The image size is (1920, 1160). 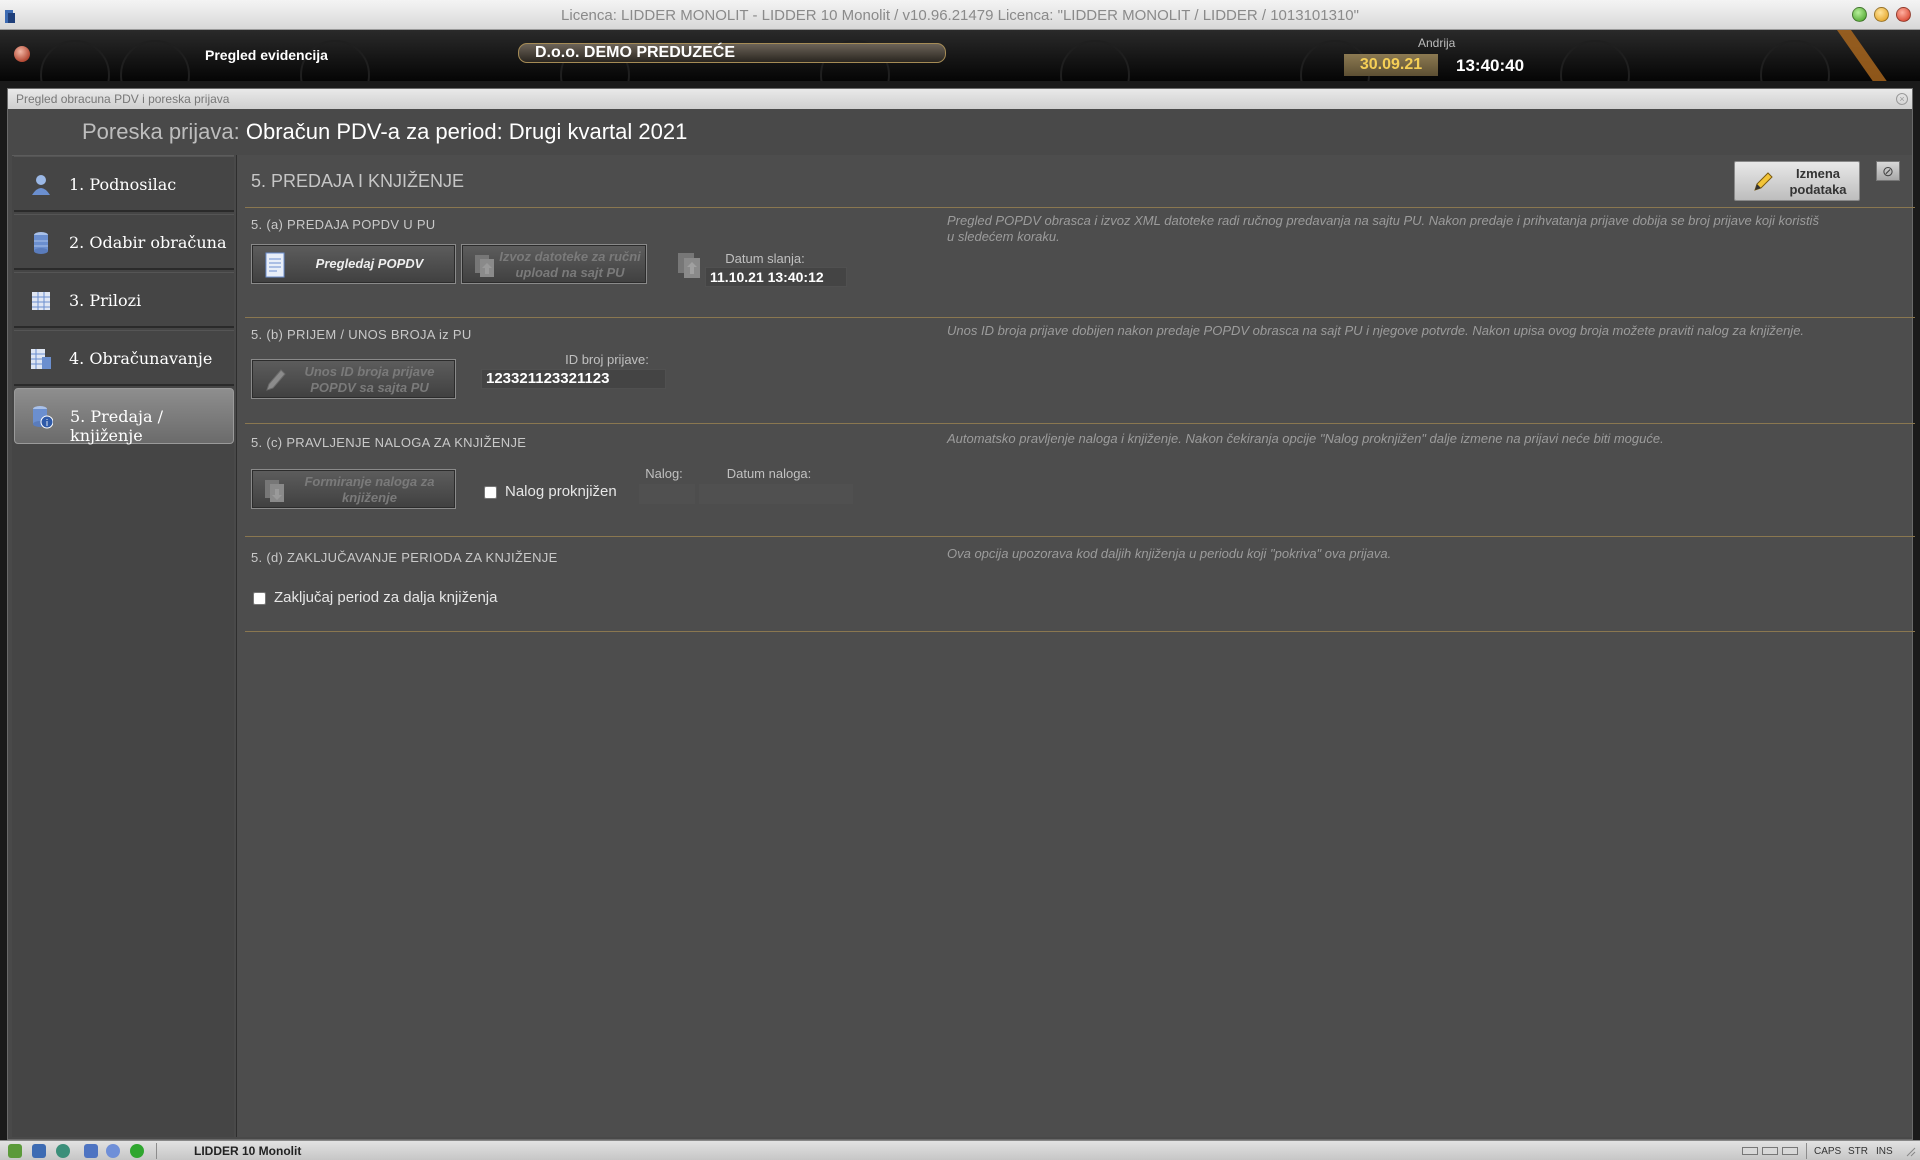 What do you see at coordinates (105, 300) in the screenshot?
I see `sidebar-item-label: 3. Prilozi` at bounding box center [105, 300].